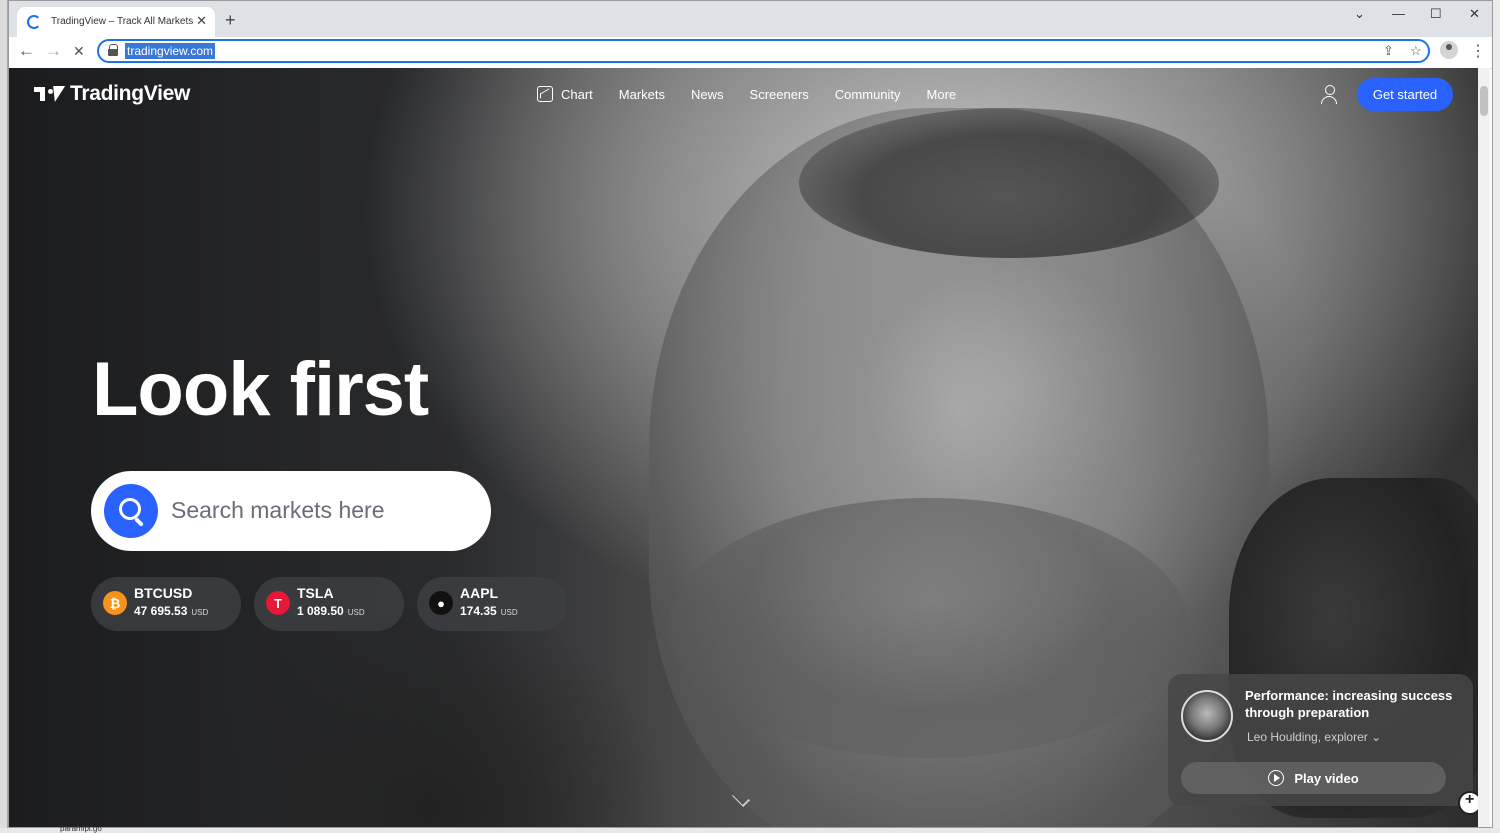 Image resolution: width=1500 pixels, height=833 pixels. I want to click on back-button: ←, so click(26, 51).